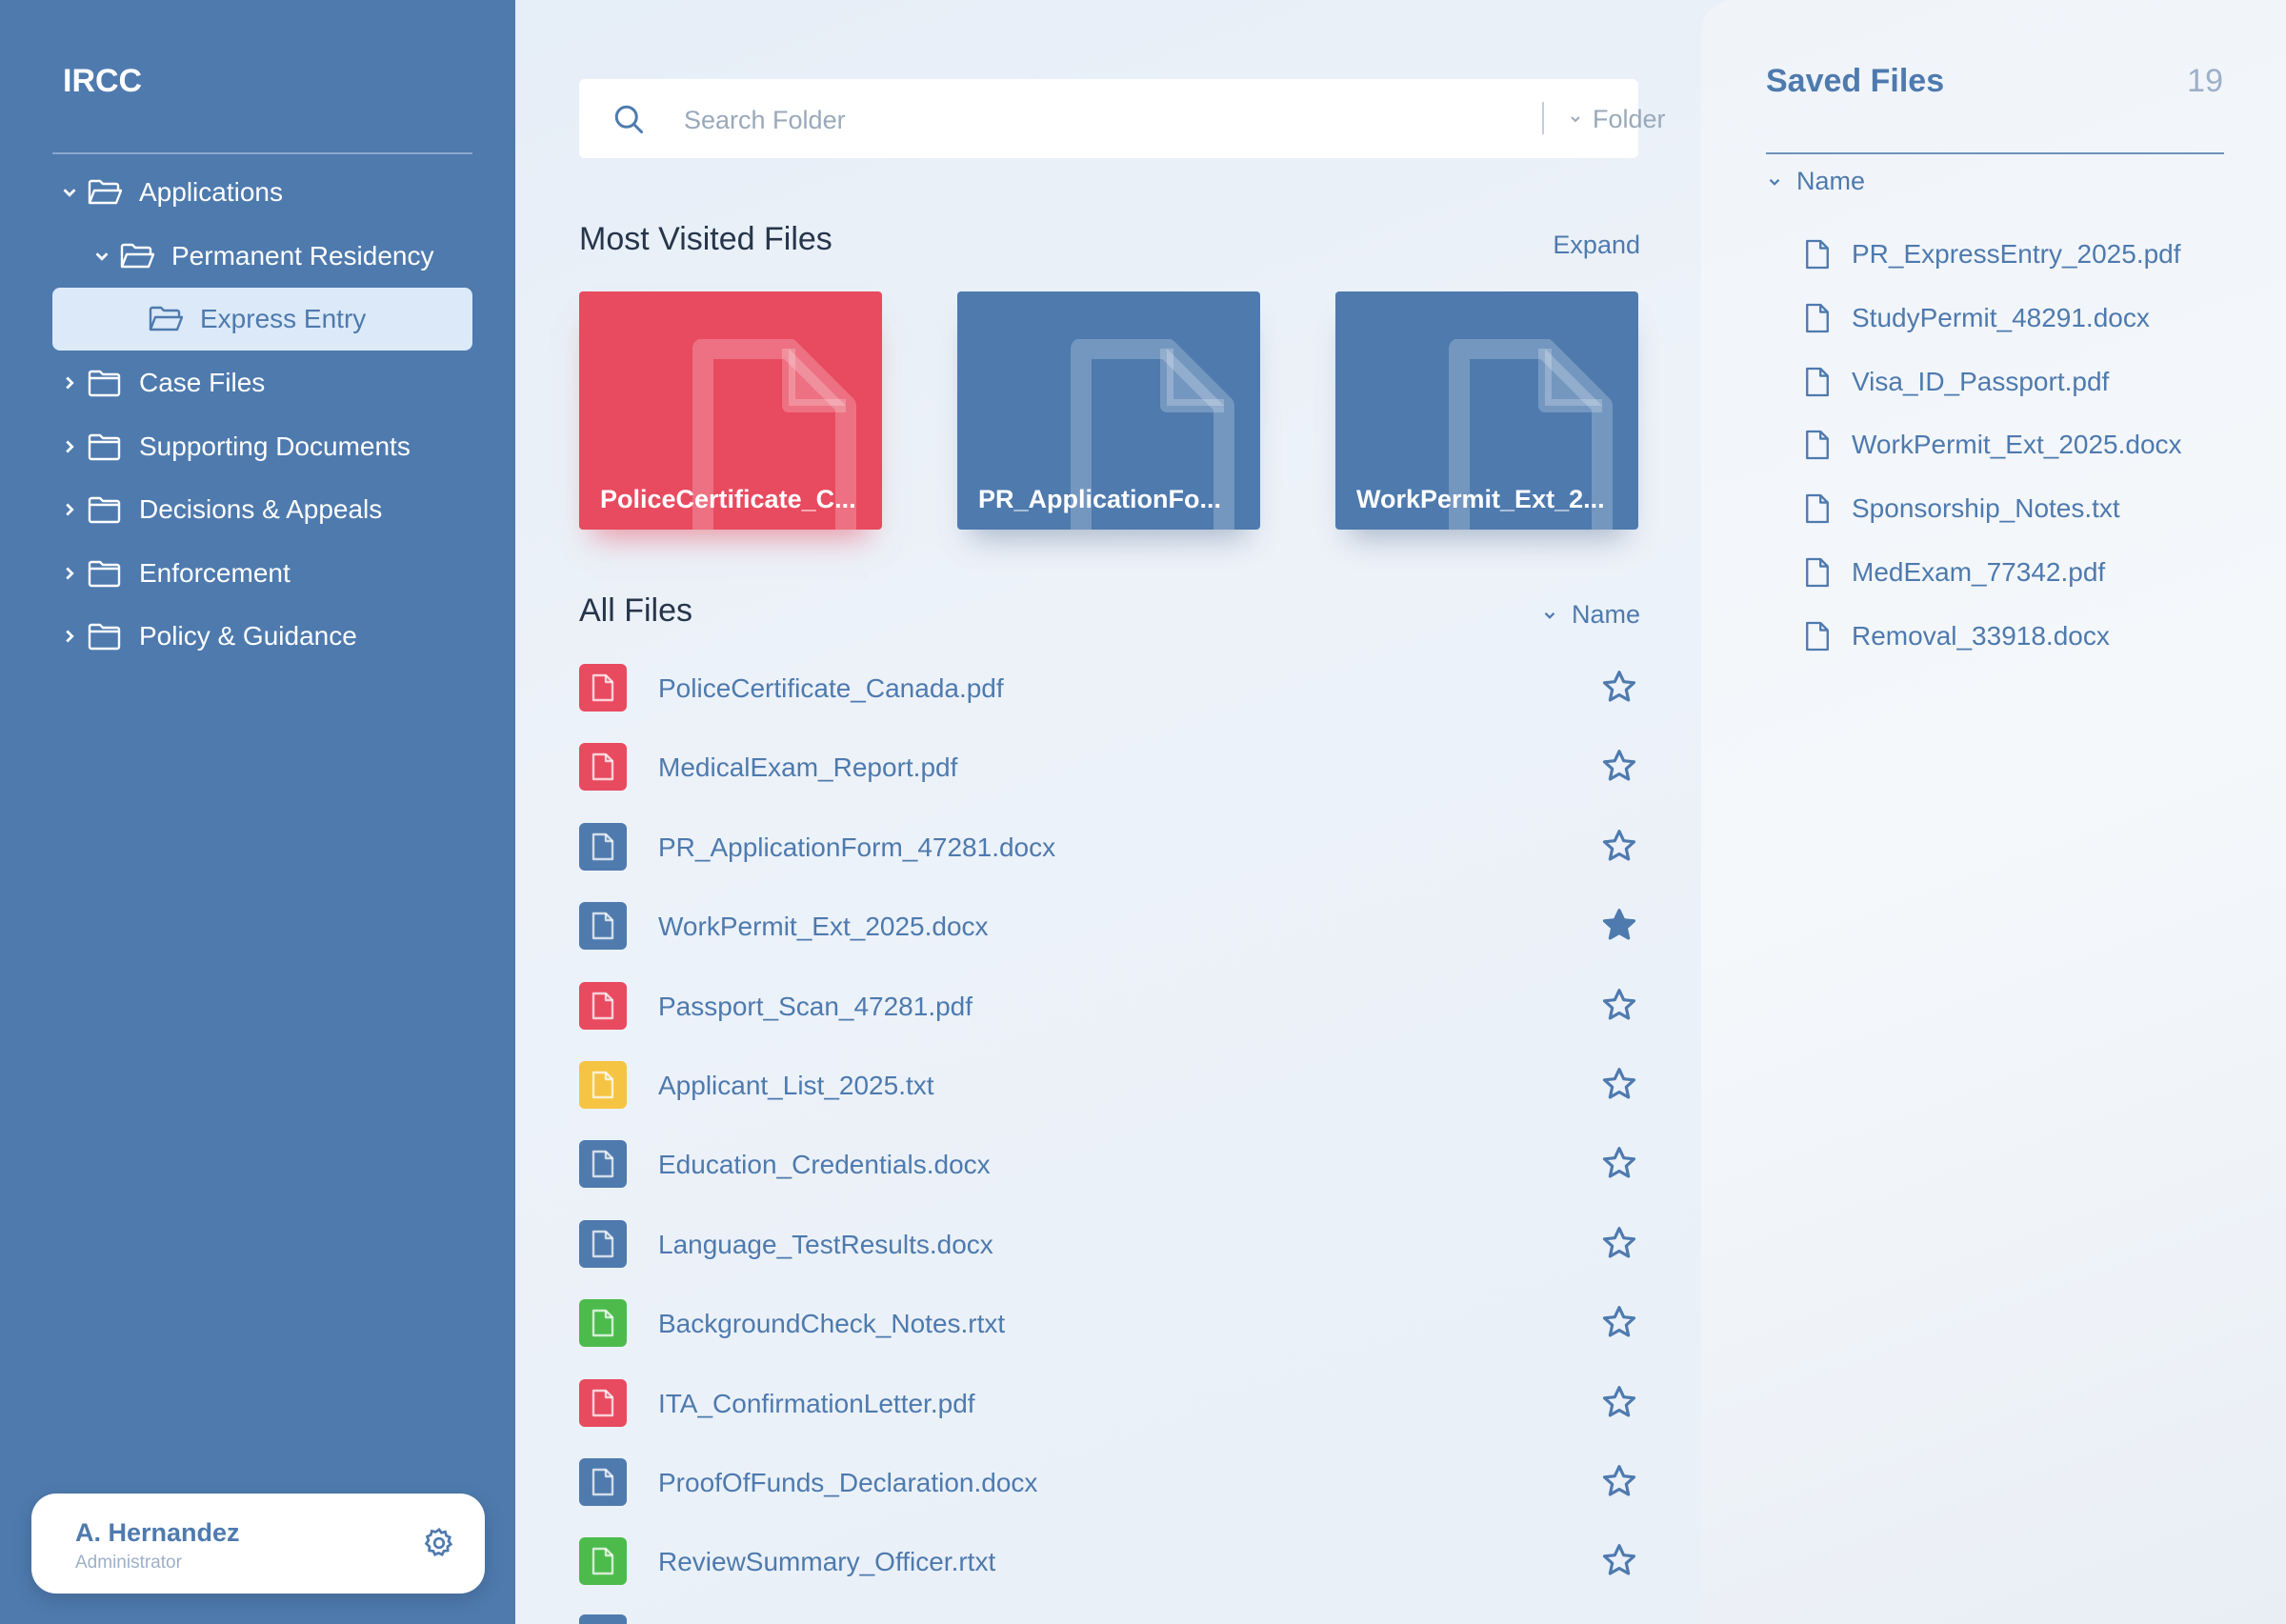 The image size is (2286, 1624). What do you see at coordinates (275, 446) in the screenshot?
I see `sidebar-item-label: Supporting Documents` at bounding box center [275, 446].